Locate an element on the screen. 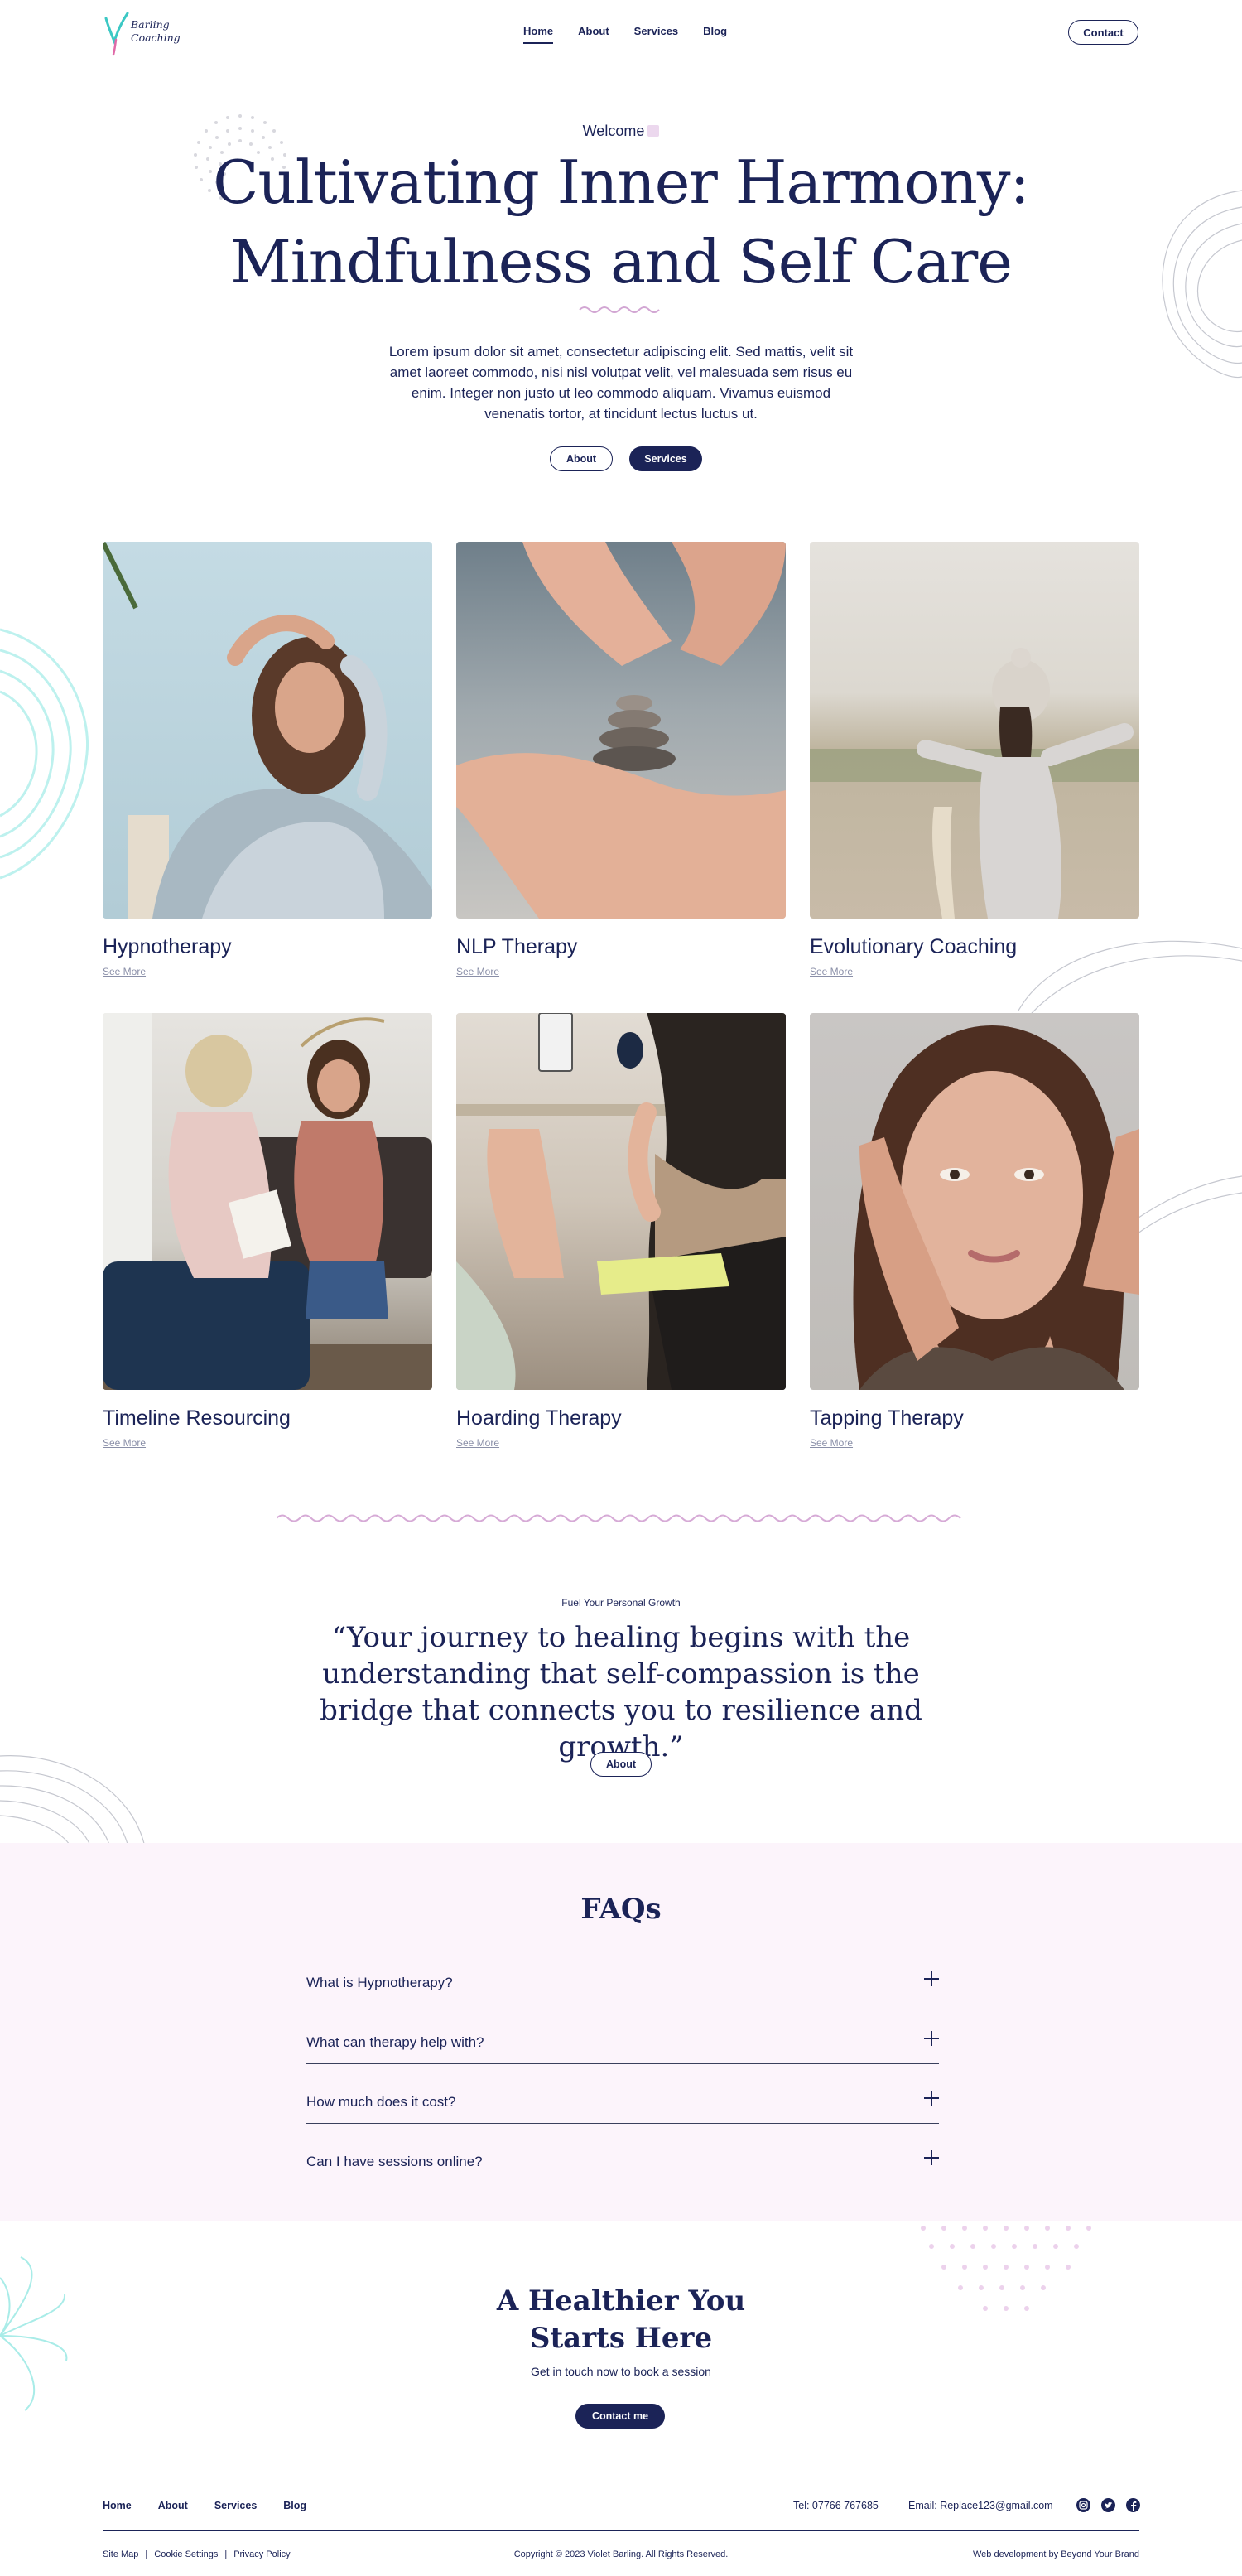 Image resolution: width=1242 pixels, height=2576 pixels. quote-about-button: About is located at coordinates (621, 1764).